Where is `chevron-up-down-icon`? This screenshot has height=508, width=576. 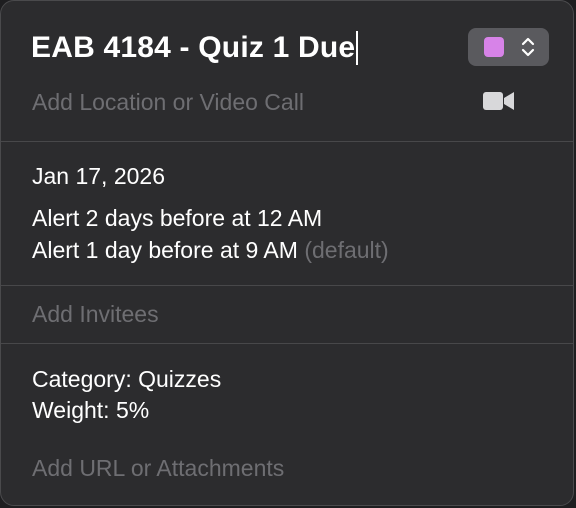 chevron-up-down-icon is located at coordinates (528, 47).